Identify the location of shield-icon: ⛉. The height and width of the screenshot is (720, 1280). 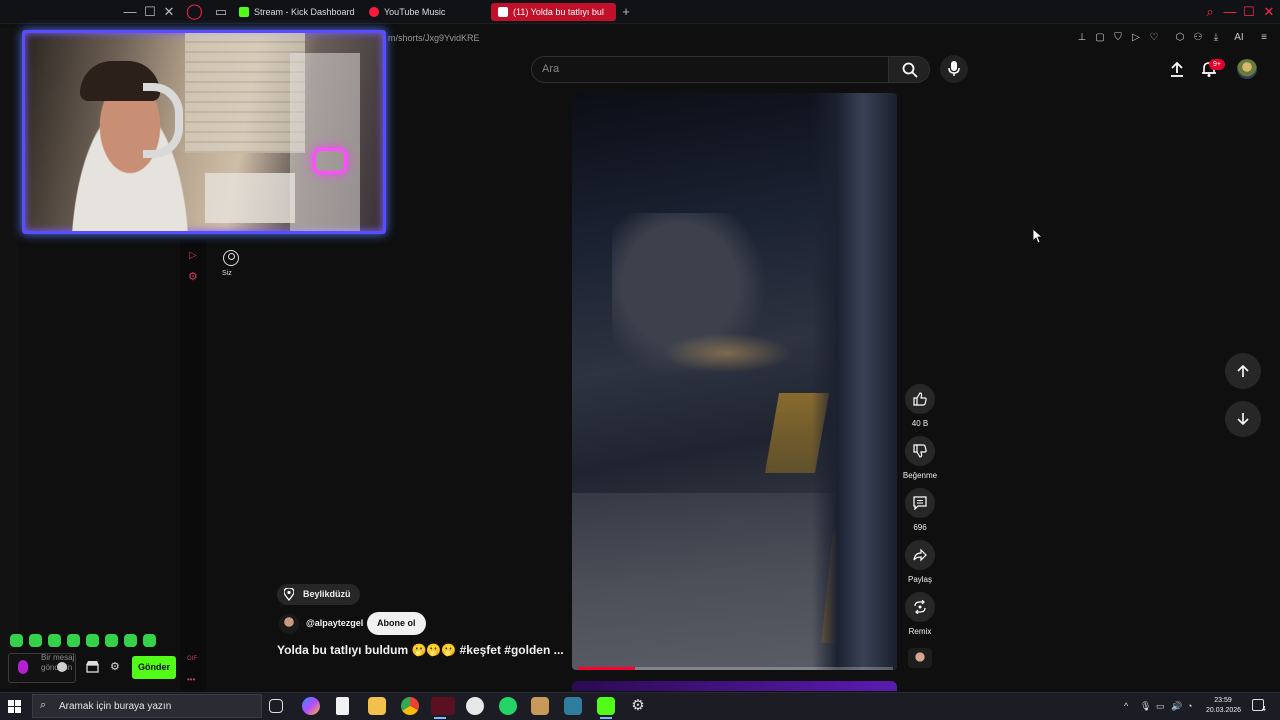
(1118, 38).